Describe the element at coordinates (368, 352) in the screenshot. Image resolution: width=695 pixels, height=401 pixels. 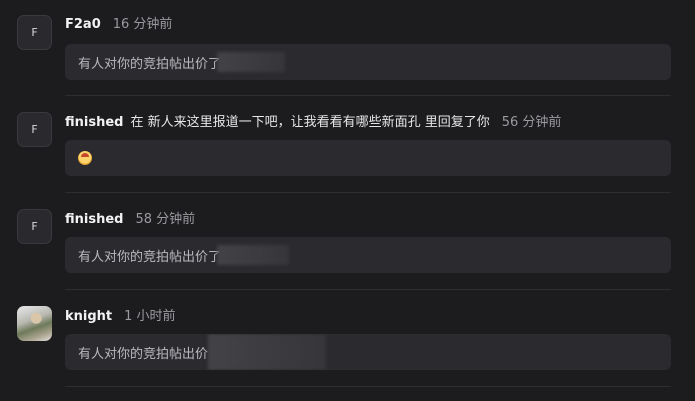
I see `message-bubble: 有人对你的竞拍帖出价` at that location.